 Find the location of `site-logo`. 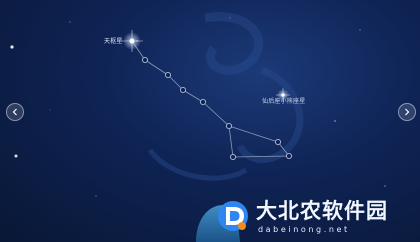

site-logo is located at coordinates (233, 216).